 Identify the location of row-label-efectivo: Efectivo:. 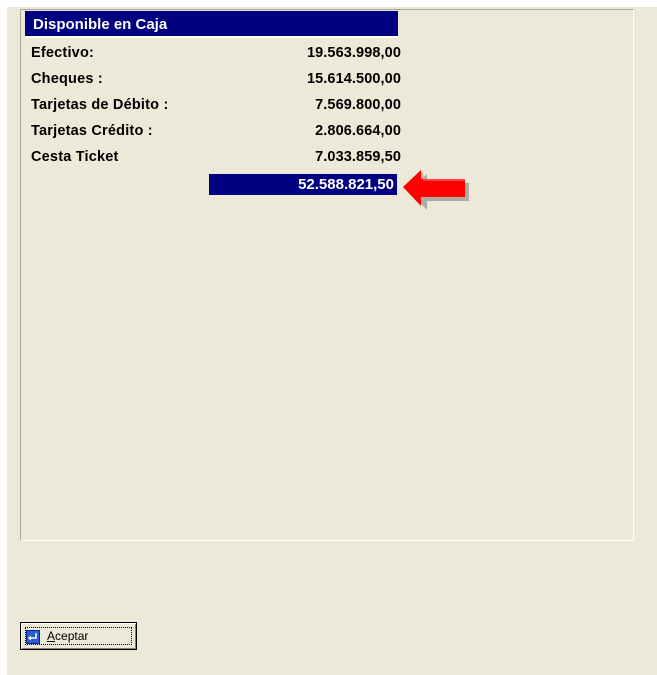
(63, 53).